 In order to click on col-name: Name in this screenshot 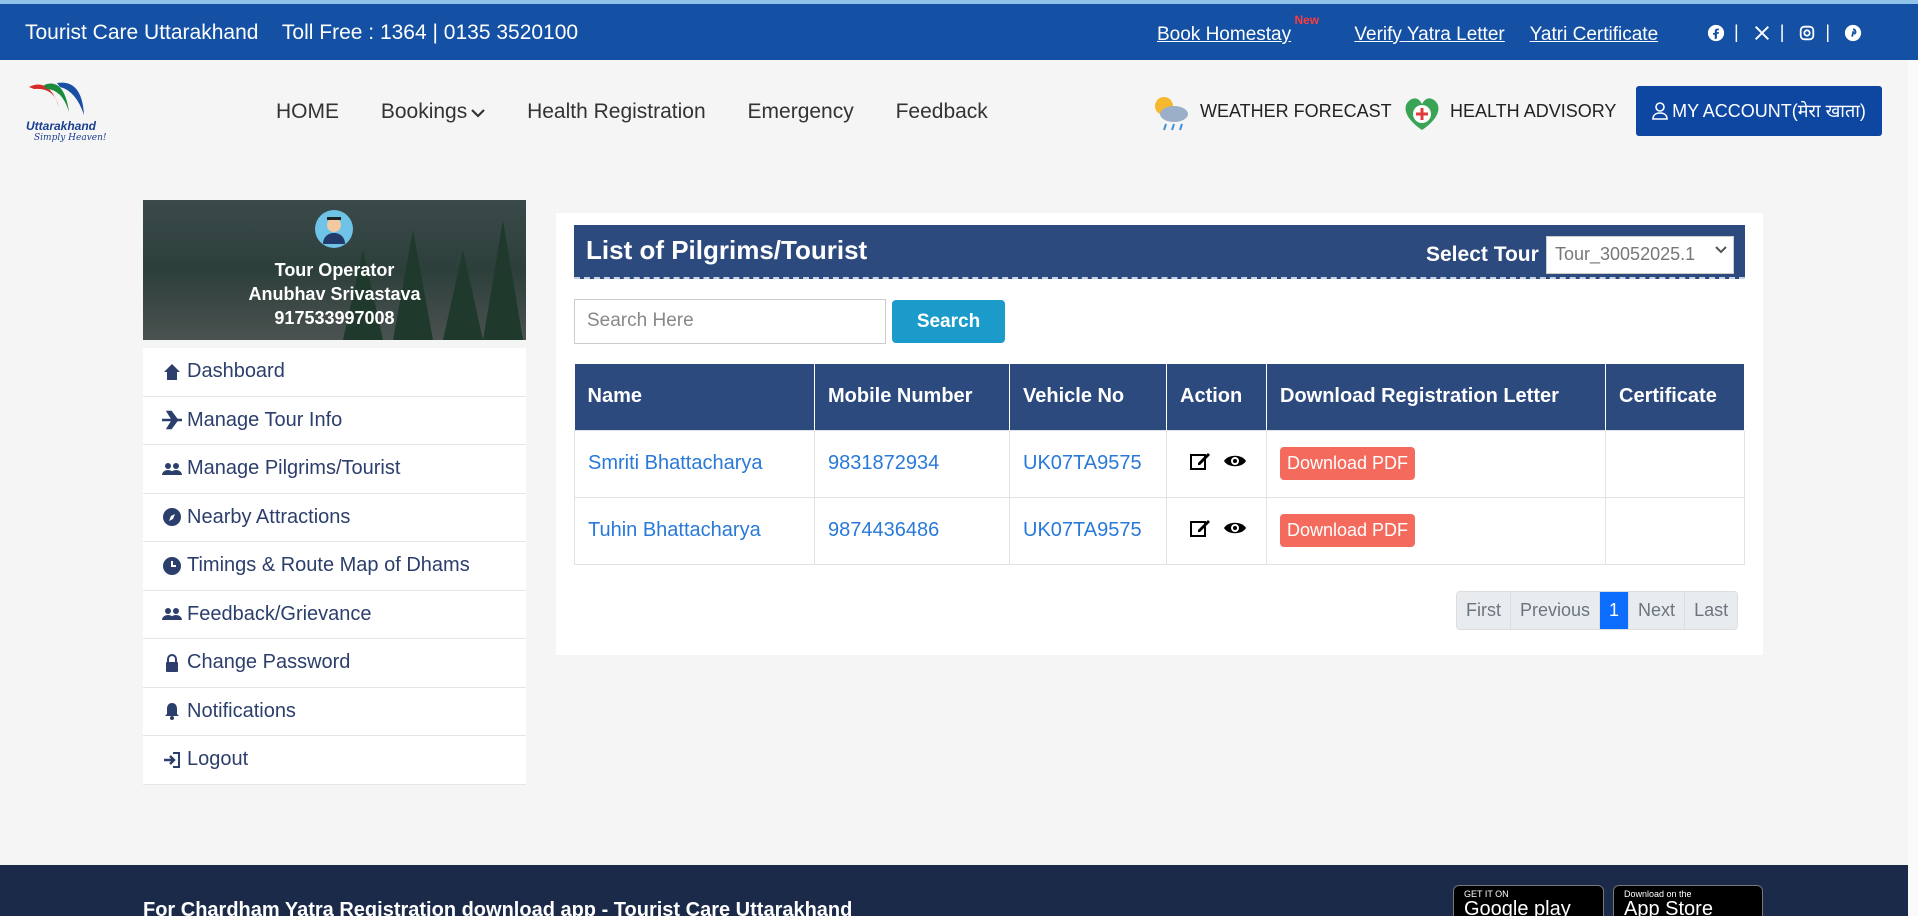, I will do `click(694, 397)`.